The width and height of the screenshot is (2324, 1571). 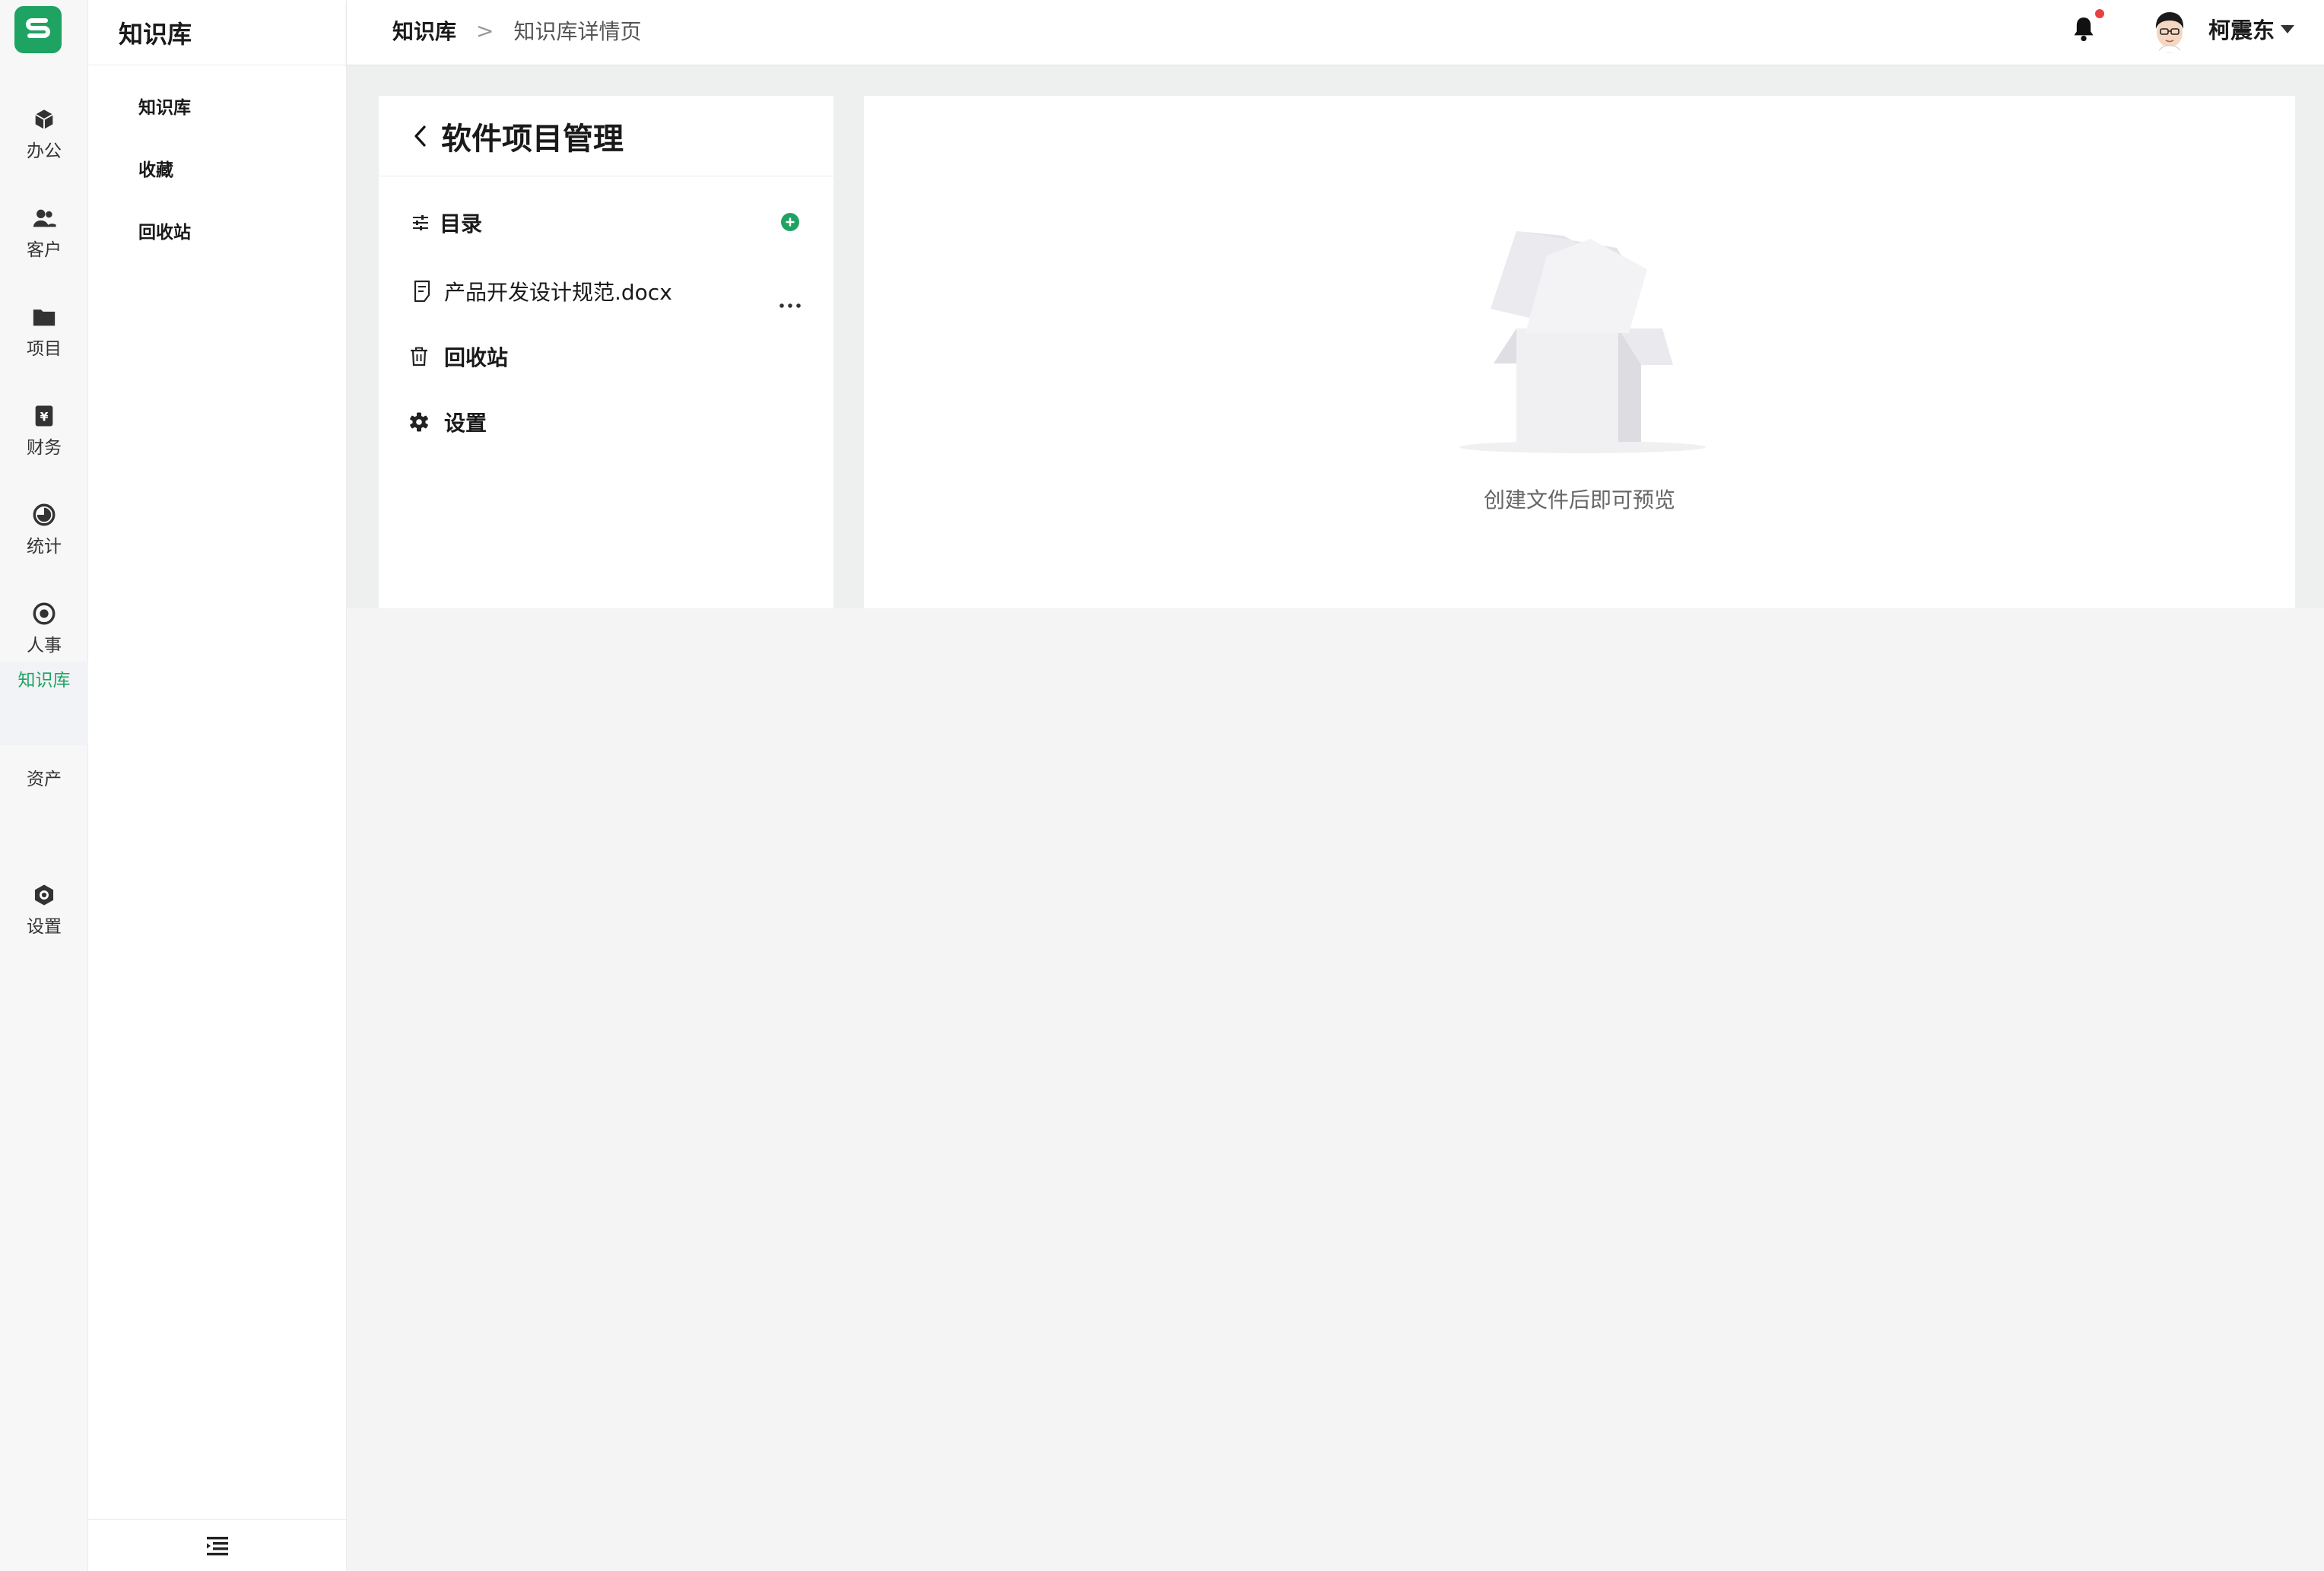 What do you see at coordinates (217, 106) in the screenshot?
I see `subnav-item-knowledge: 知识库` at bounding box center [217, 106].